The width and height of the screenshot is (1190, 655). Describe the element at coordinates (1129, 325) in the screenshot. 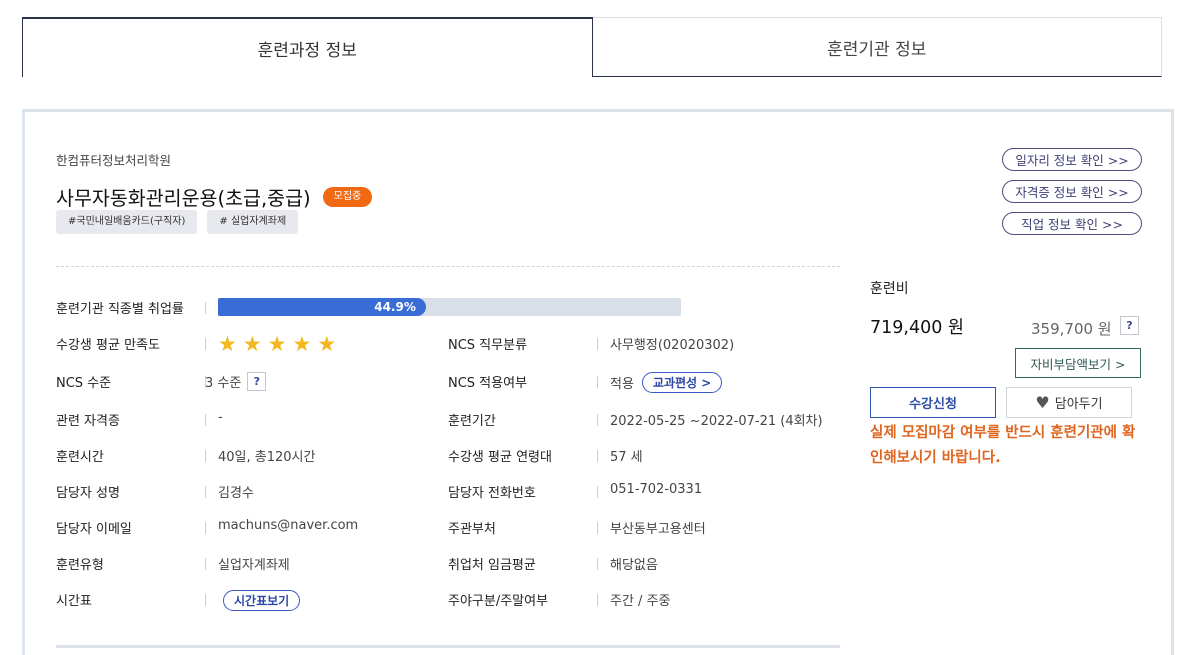

I see `fee-help-icon: ?` at that location.